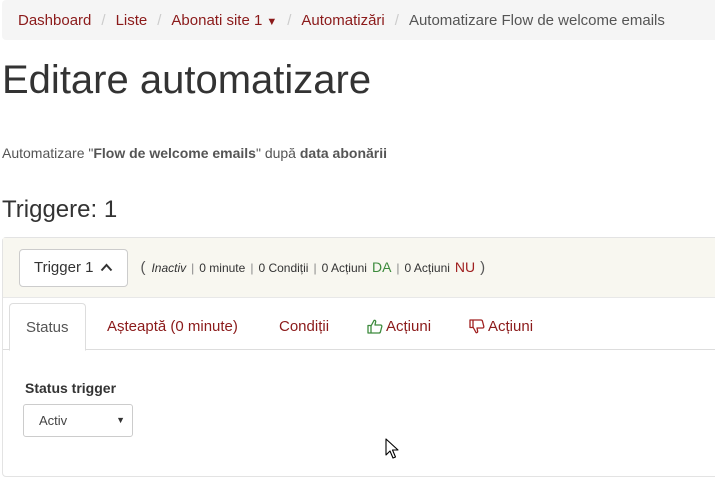  What do you see at coordinates (342, 20) in the screenshot?
I see `breadcrumb-automatizari: Automatizări` at bounding box center [342, 20].